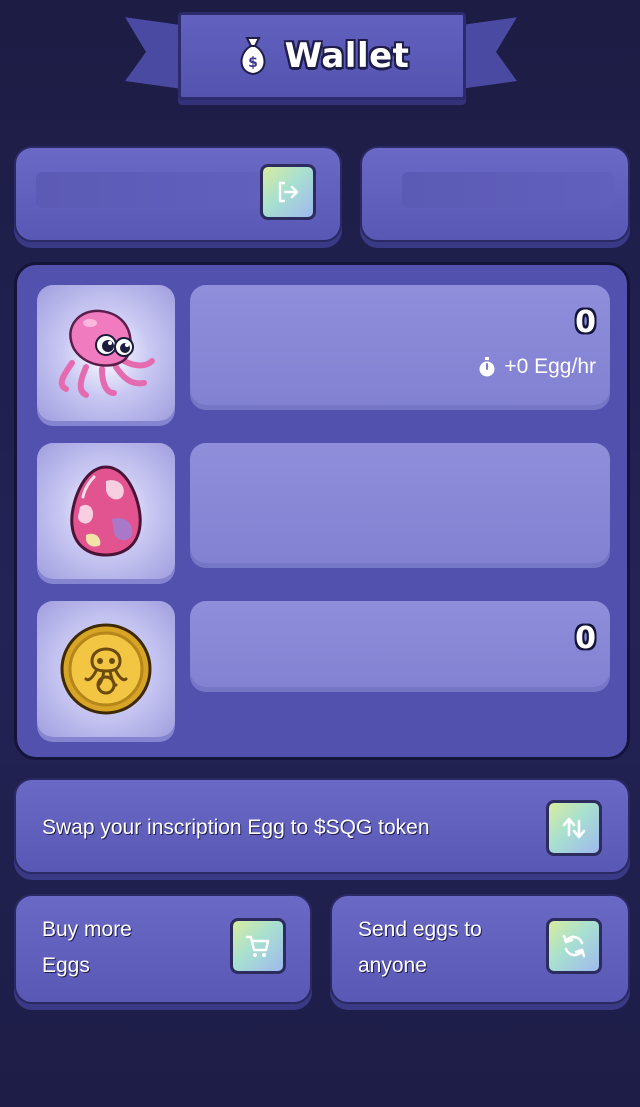  What do you see at coordinates (400, 345) in the screenshot?
I see `squid-balance-box: 0 +0 Egg/hr` at bounding box center [400, 345].